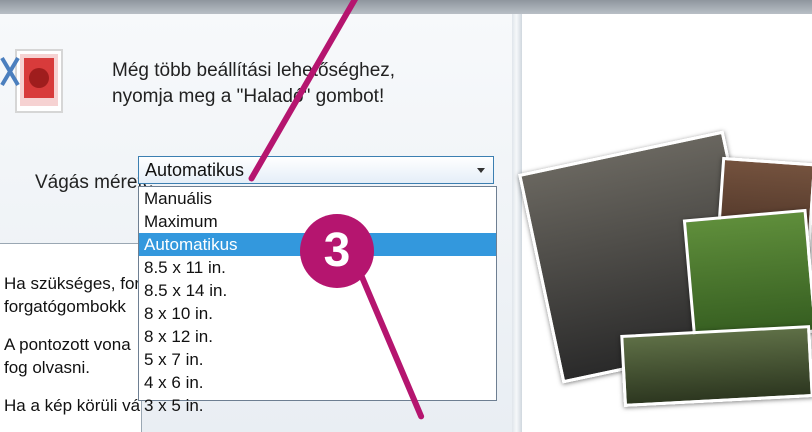 The image size is (812, 432). Describe the element at coordinates (72, 405) in the screenshot. I see `description-line: Ha a kép körüli vá` at that location.